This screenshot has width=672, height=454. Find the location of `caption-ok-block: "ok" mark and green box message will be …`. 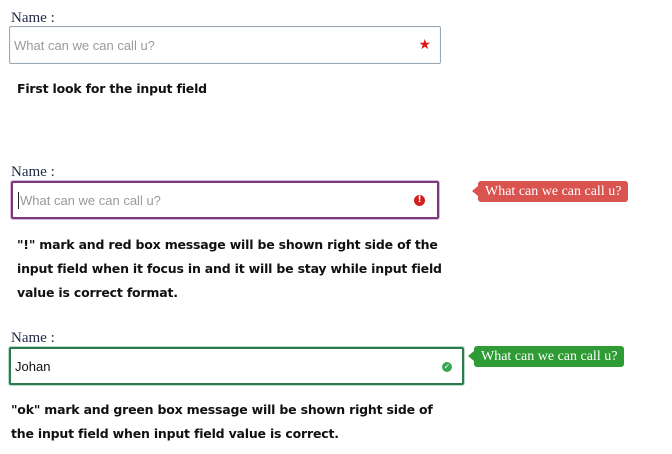

caption-ok-block: "ok" mark and green box message will be … is located at coordinates (222, 422).